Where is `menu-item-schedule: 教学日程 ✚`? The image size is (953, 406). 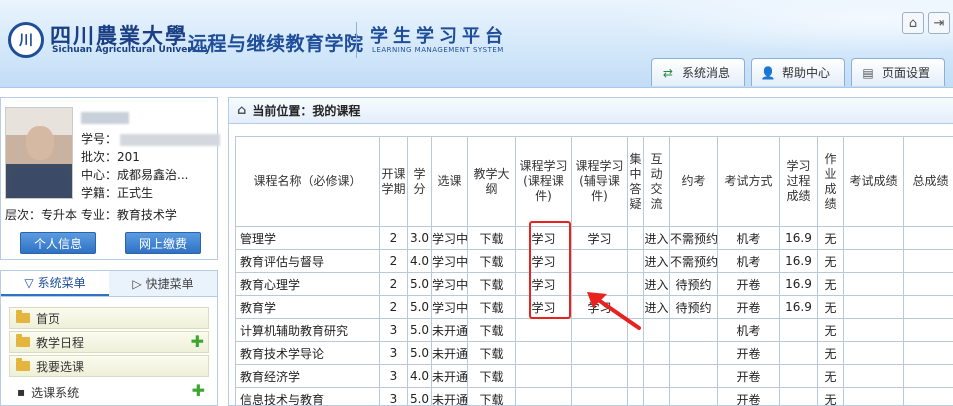 menu-item-schedule: 教学日程 ✚ is located at coordinates (109, 342).